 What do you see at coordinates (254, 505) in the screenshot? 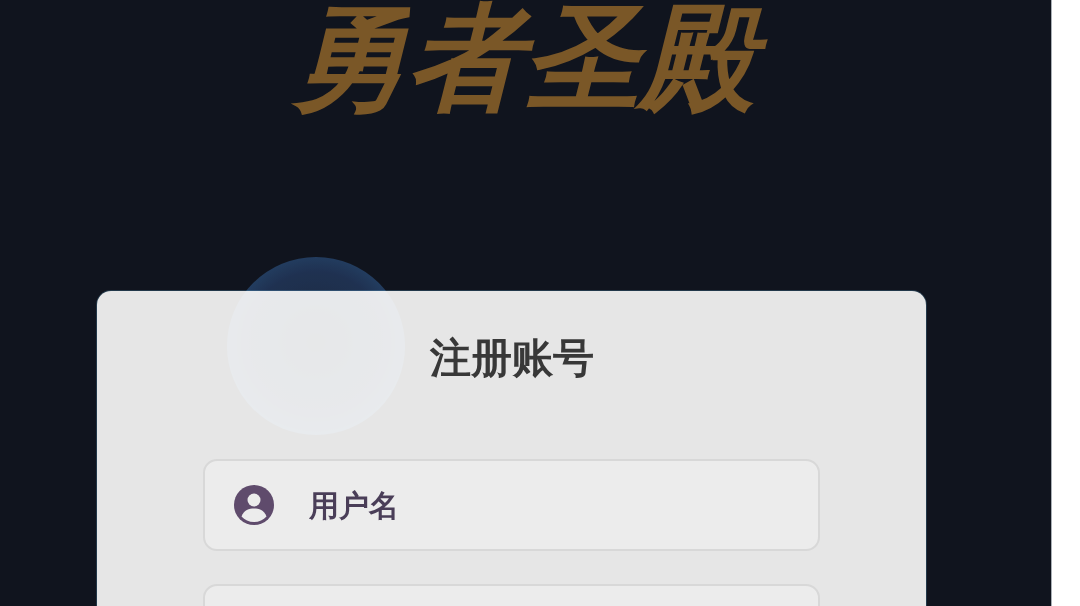
I see `user-icon` at bounding box center [254, 505].